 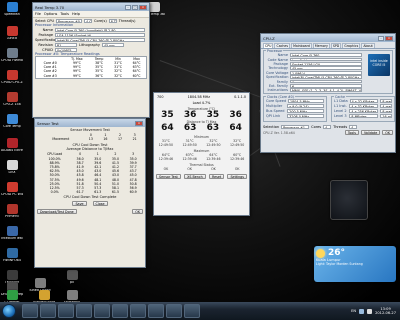 What do you see at coordinates (166, 159) in the screenshot?
I see `core-max-time: 12:39:46` at bounding box center [166, 159].